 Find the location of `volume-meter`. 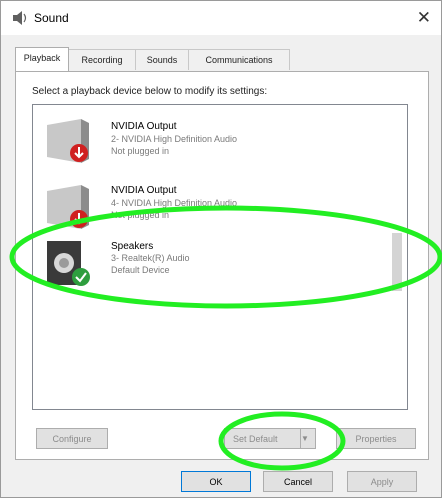

volume-meter is located at coordinates (397, 262).